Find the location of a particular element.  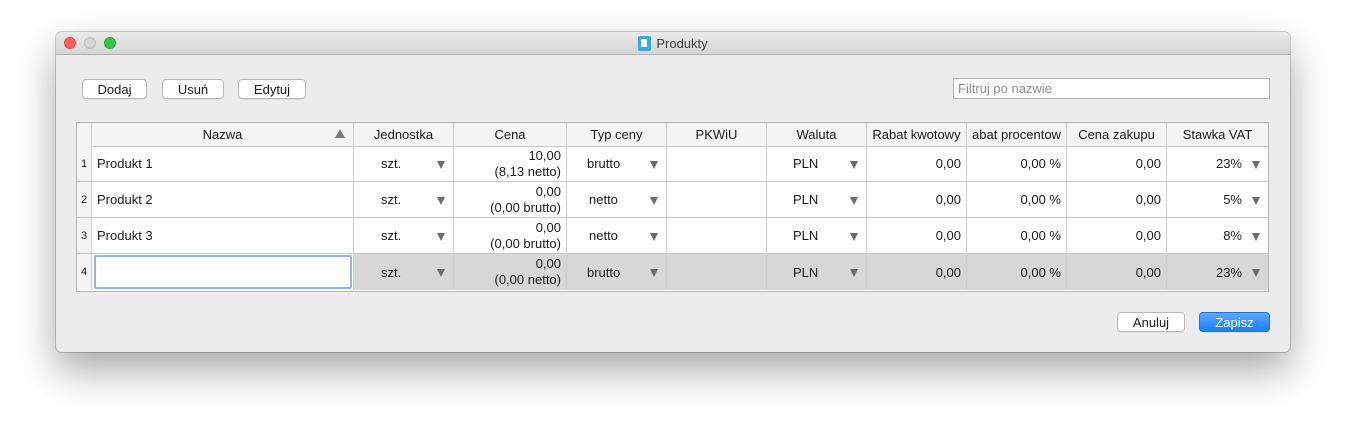

name-edit-field is located at coordinates (223, 272).